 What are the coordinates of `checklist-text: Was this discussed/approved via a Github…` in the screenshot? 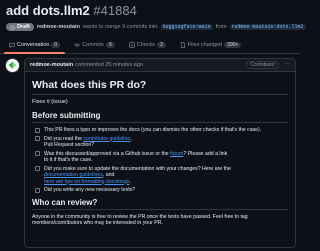 It's located at (135, 157).